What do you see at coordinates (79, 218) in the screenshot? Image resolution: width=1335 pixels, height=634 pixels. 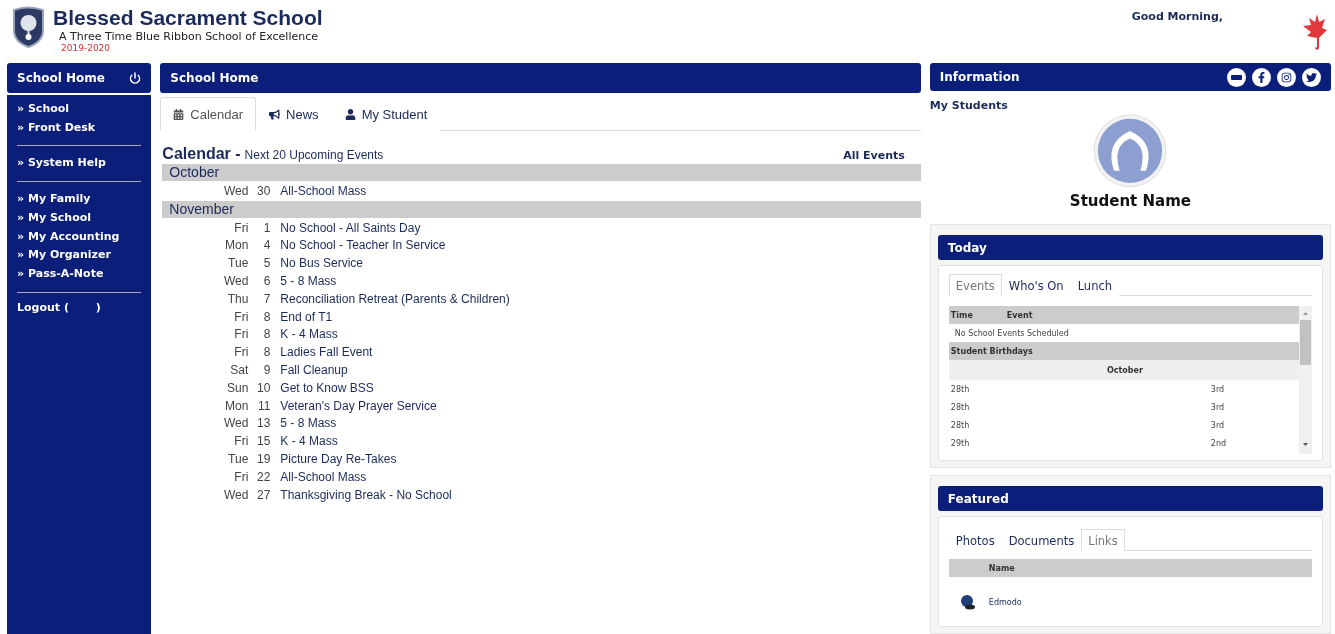 I see `sidebar-link: » My School` at bounding box center [79, 218].